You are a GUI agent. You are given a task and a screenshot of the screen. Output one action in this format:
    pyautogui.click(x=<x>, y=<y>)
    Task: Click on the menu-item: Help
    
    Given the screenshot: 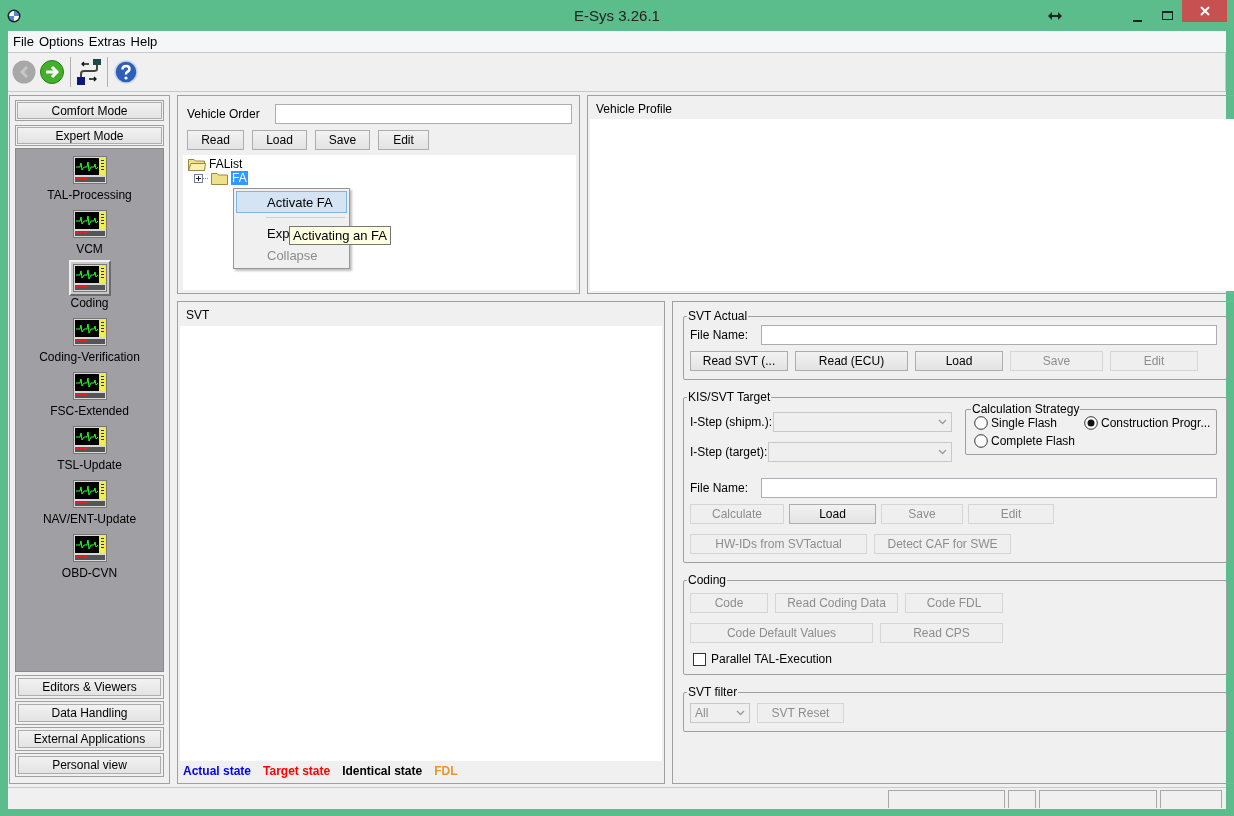 What is the action you would take?
    pyautogui.click(x=144, y=41)
    